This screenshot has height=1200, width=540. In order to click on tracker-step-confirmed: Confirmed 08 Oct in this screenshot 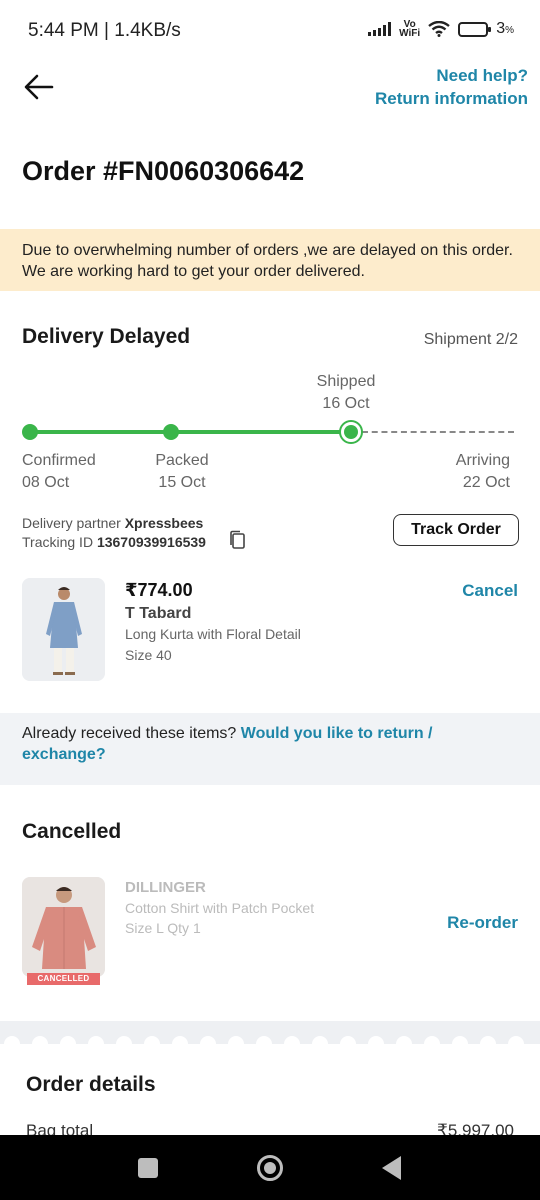, I will do `click(59, 472)`.